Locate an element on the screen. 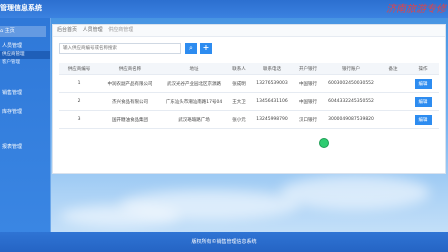 The width and height of the screenshot is (448, 252). cell-address: 武汉光谷产业园北区京源路 is located at coordinates (194, 83).